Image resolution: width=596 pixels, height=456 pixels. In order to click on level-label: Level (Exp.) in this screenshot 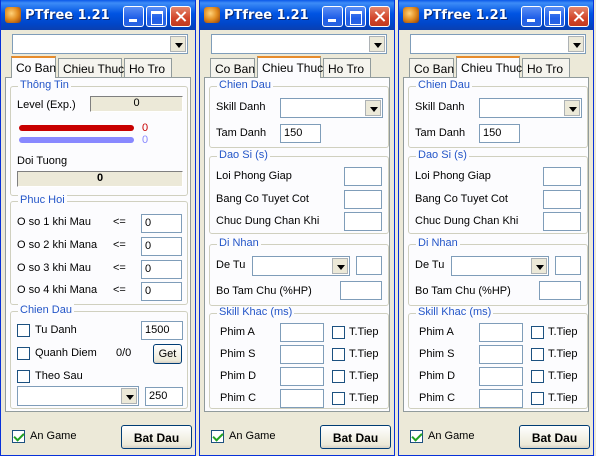, I will do `click(46, 105)`.